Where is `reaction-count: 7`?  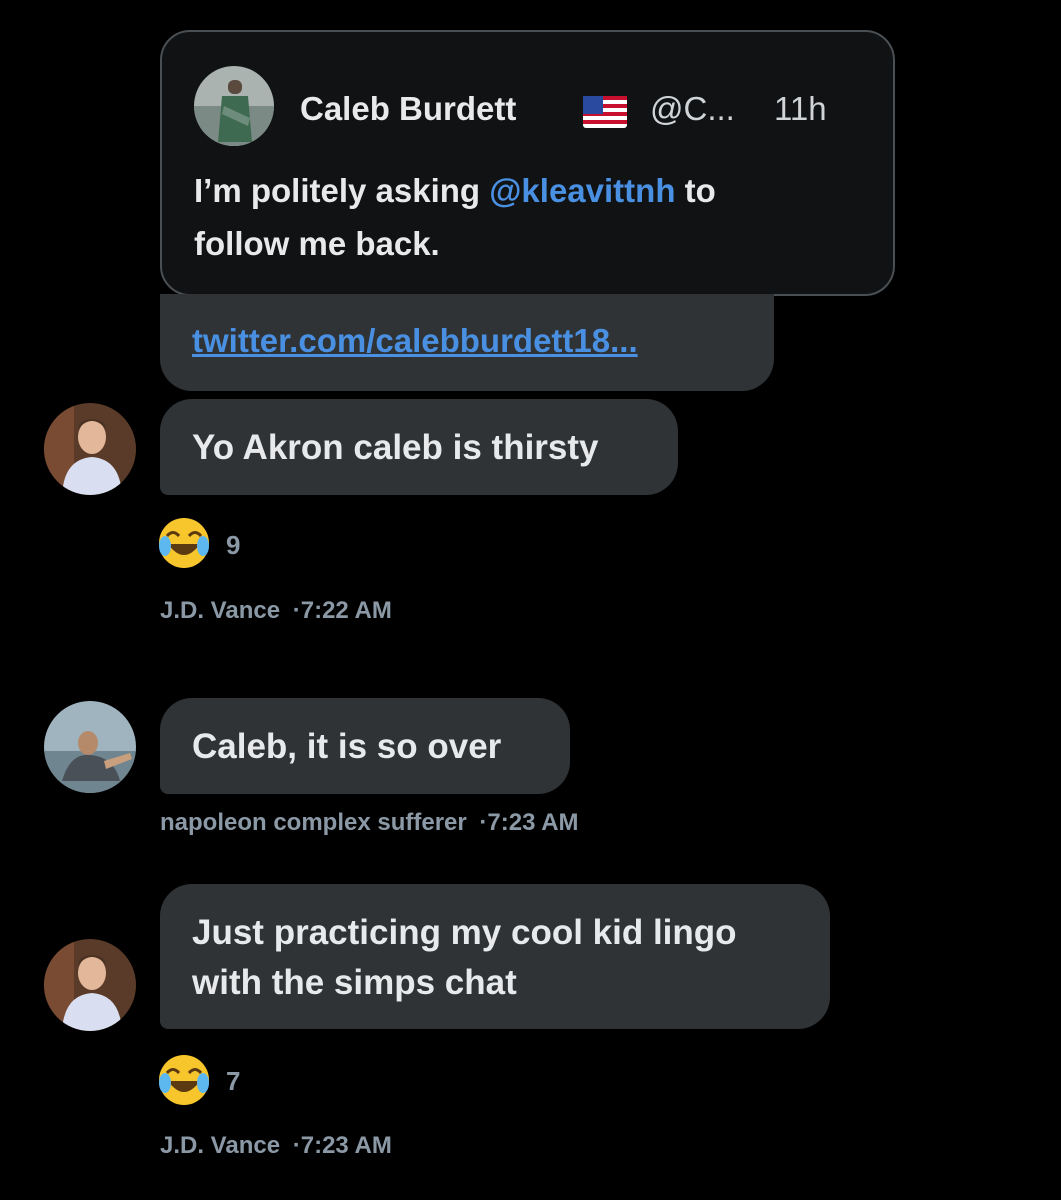
reaction-count: 7 is located at coordinates (233, 1081).